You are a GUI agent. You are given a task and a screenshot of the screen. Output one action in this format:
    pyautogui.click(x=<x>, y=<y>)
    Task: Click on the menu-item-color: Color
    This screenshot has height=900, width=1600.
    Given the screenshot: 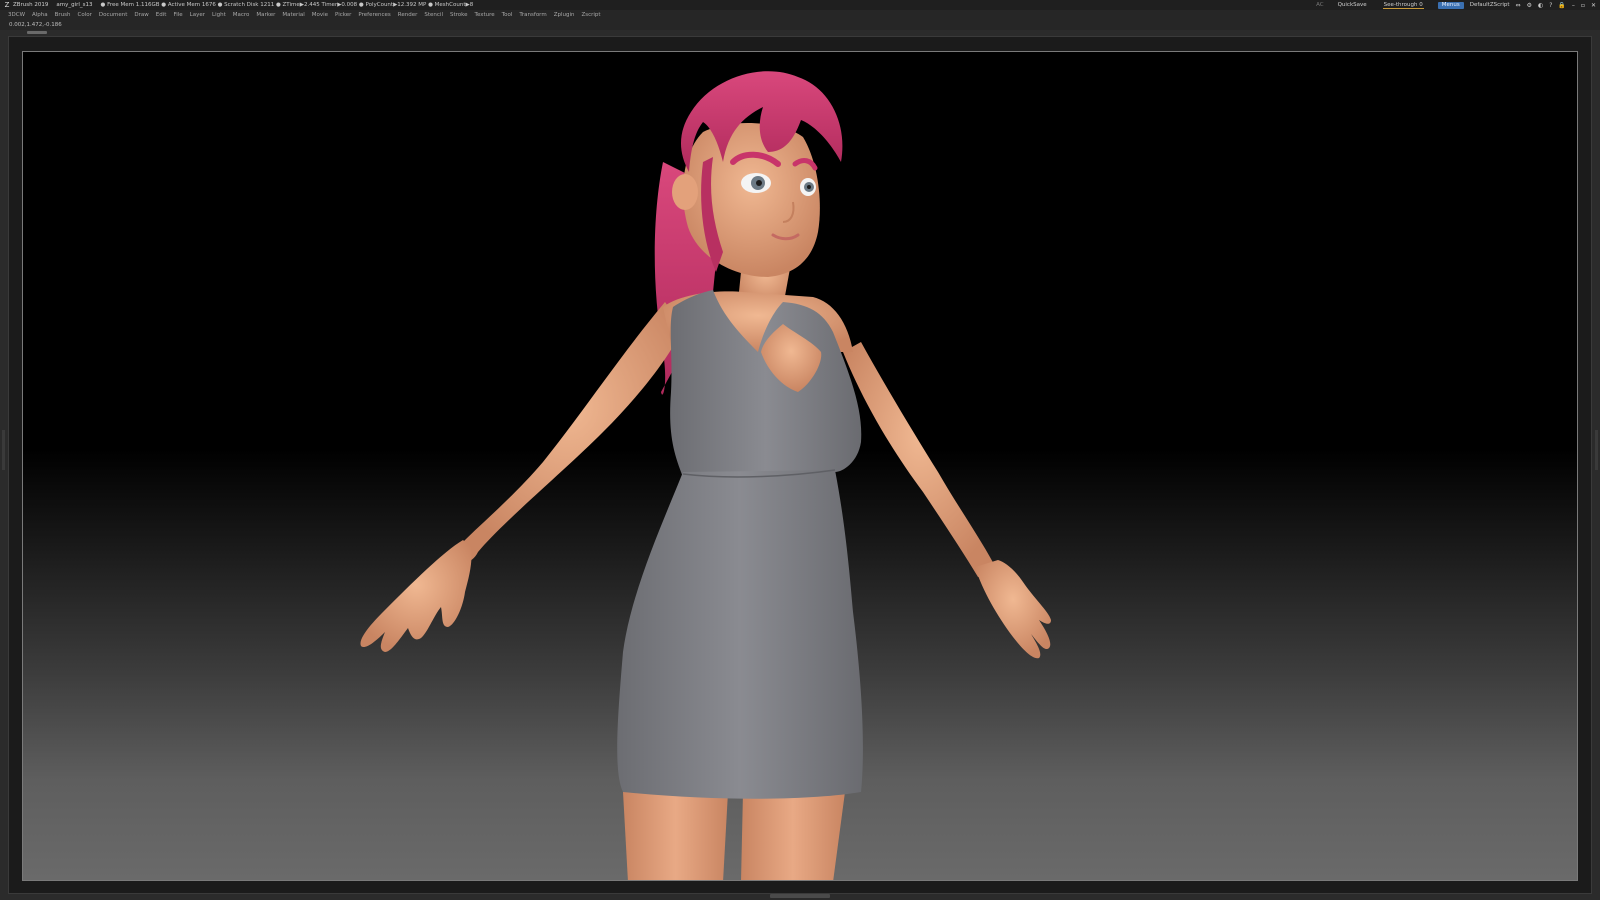 What is the action you would take?
    pyautogui.click(x=85, y=15)
    